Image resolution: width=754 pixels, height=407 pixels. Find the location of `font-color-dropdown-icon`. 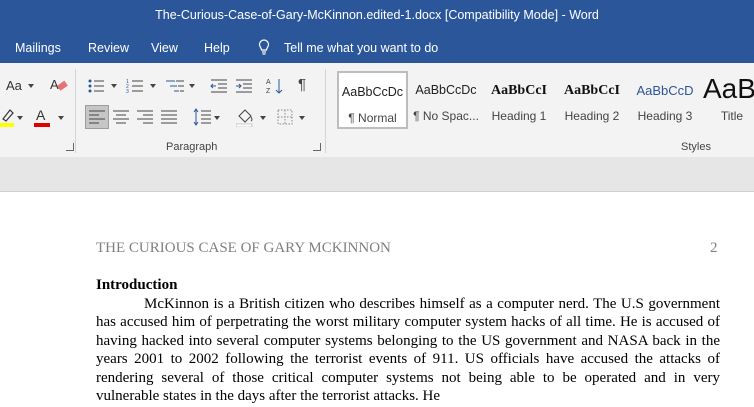

font-color-dropdown-icon is located at coordinates (61, 118).